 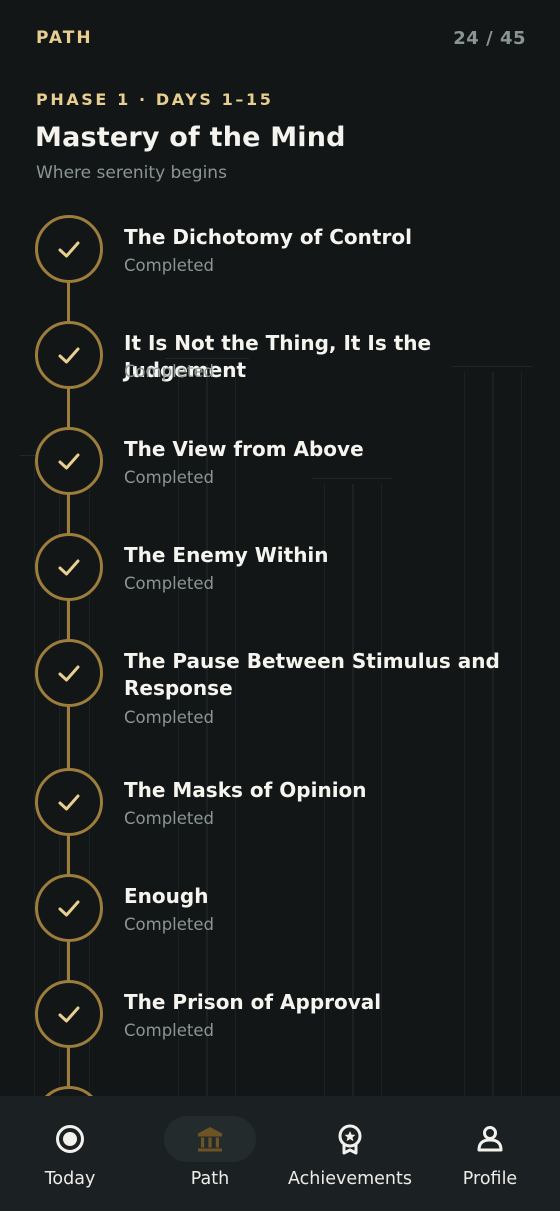 What do you see at coordinates (490, 1139) in the screenshot?
I see `person-icon` at bounding box center [490, 1139].